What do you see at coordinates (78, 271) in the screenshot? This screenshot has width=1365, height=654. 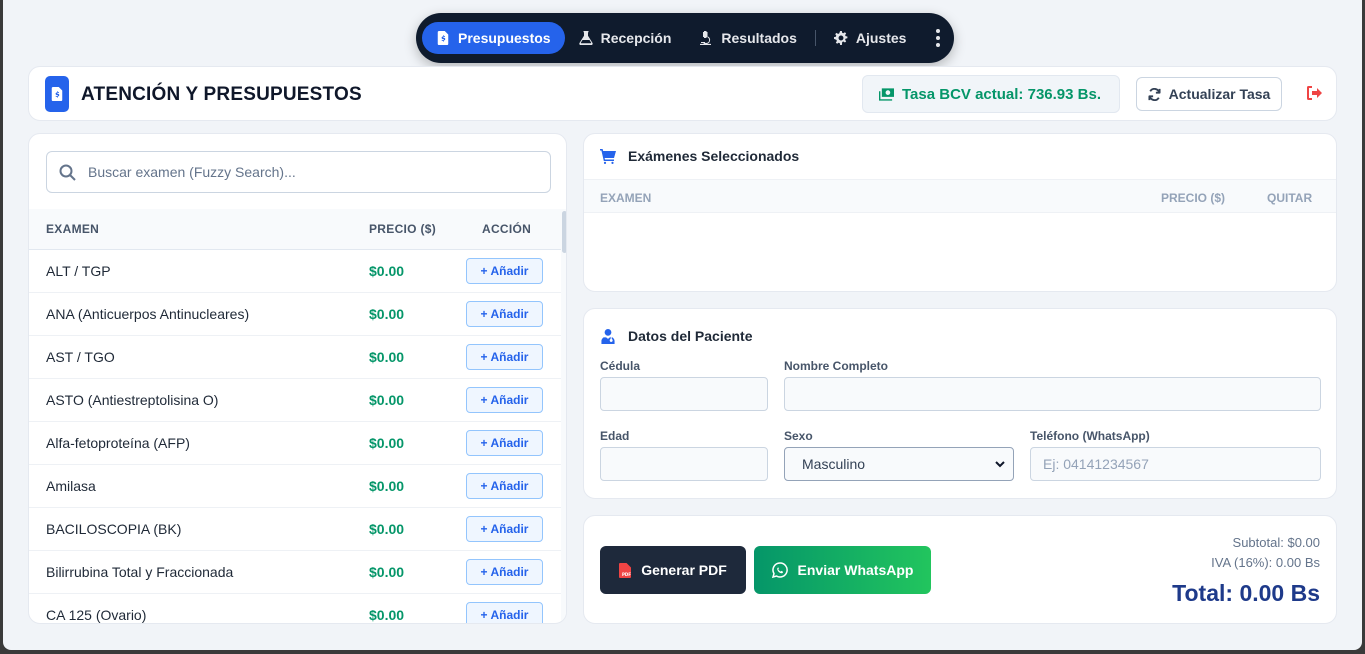 I see `exam-name: ALT / TGP` at bounding box center [78, 271].